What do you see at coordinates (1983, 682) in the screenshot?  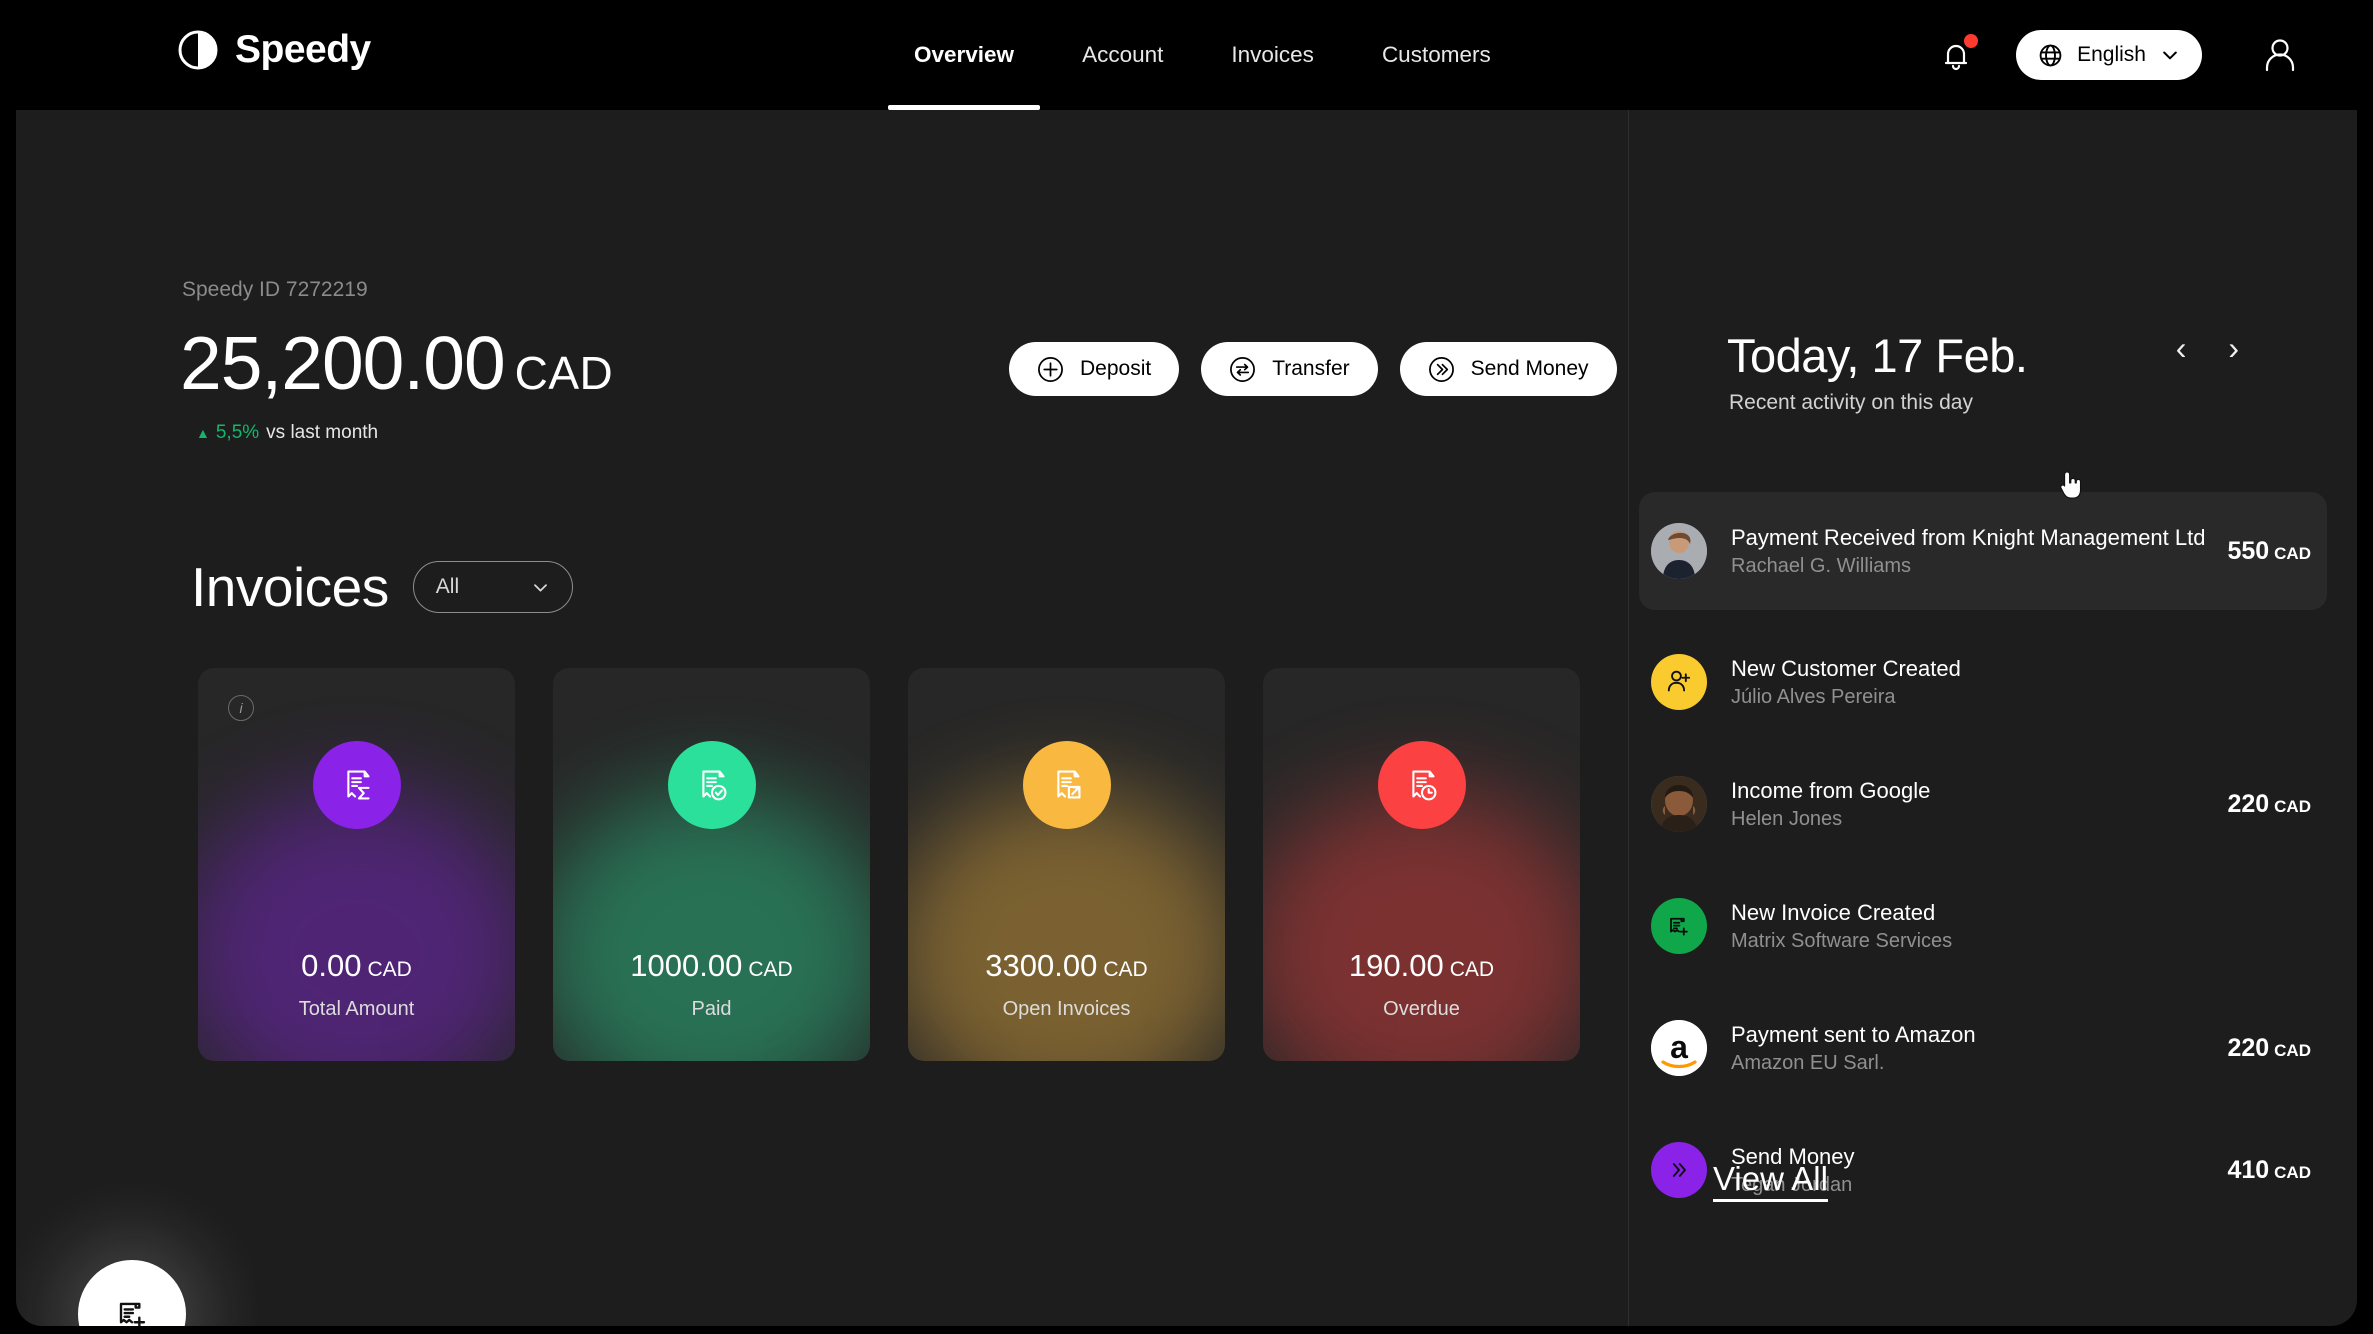 I see `activity-row: New Customer Created Júlio Alves Pereira` at bounding box center [1983, 682].